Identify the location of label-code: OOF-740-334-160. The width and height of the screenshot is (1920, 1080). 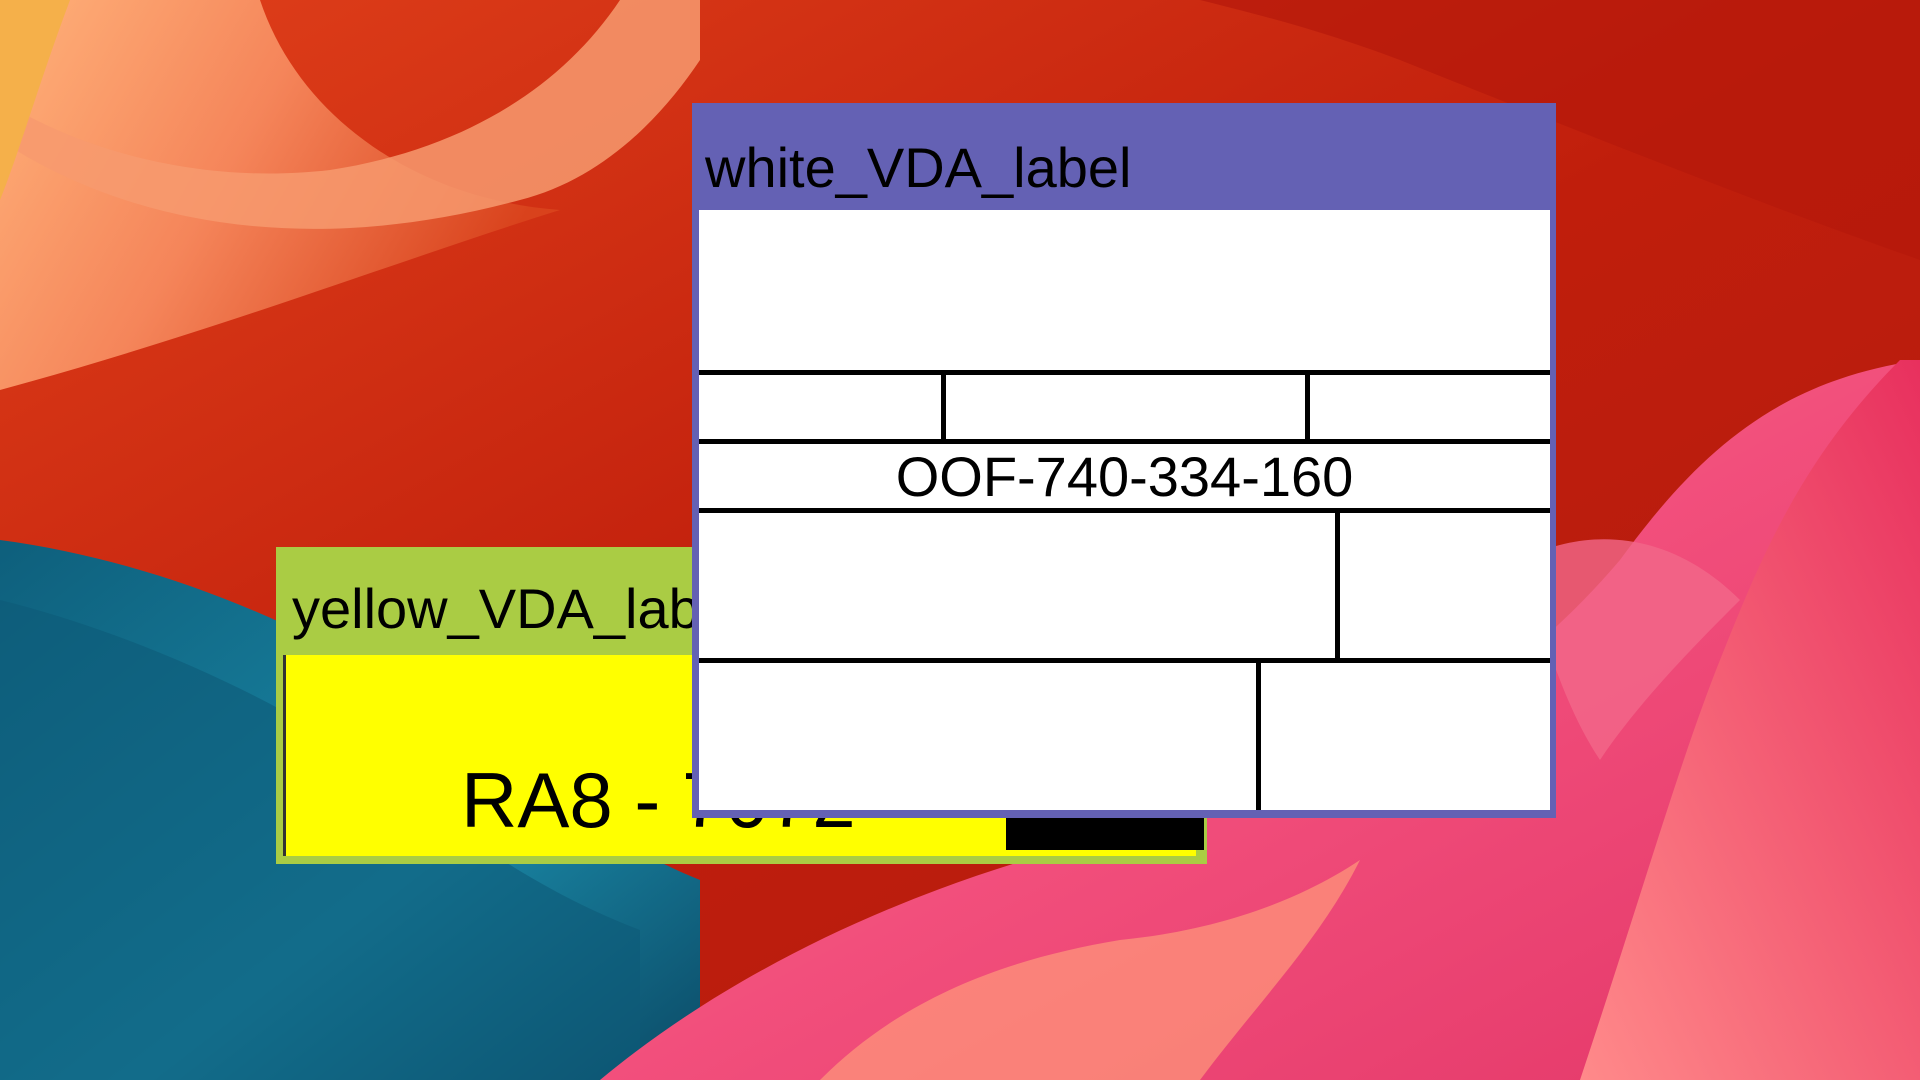
(1124, 476).